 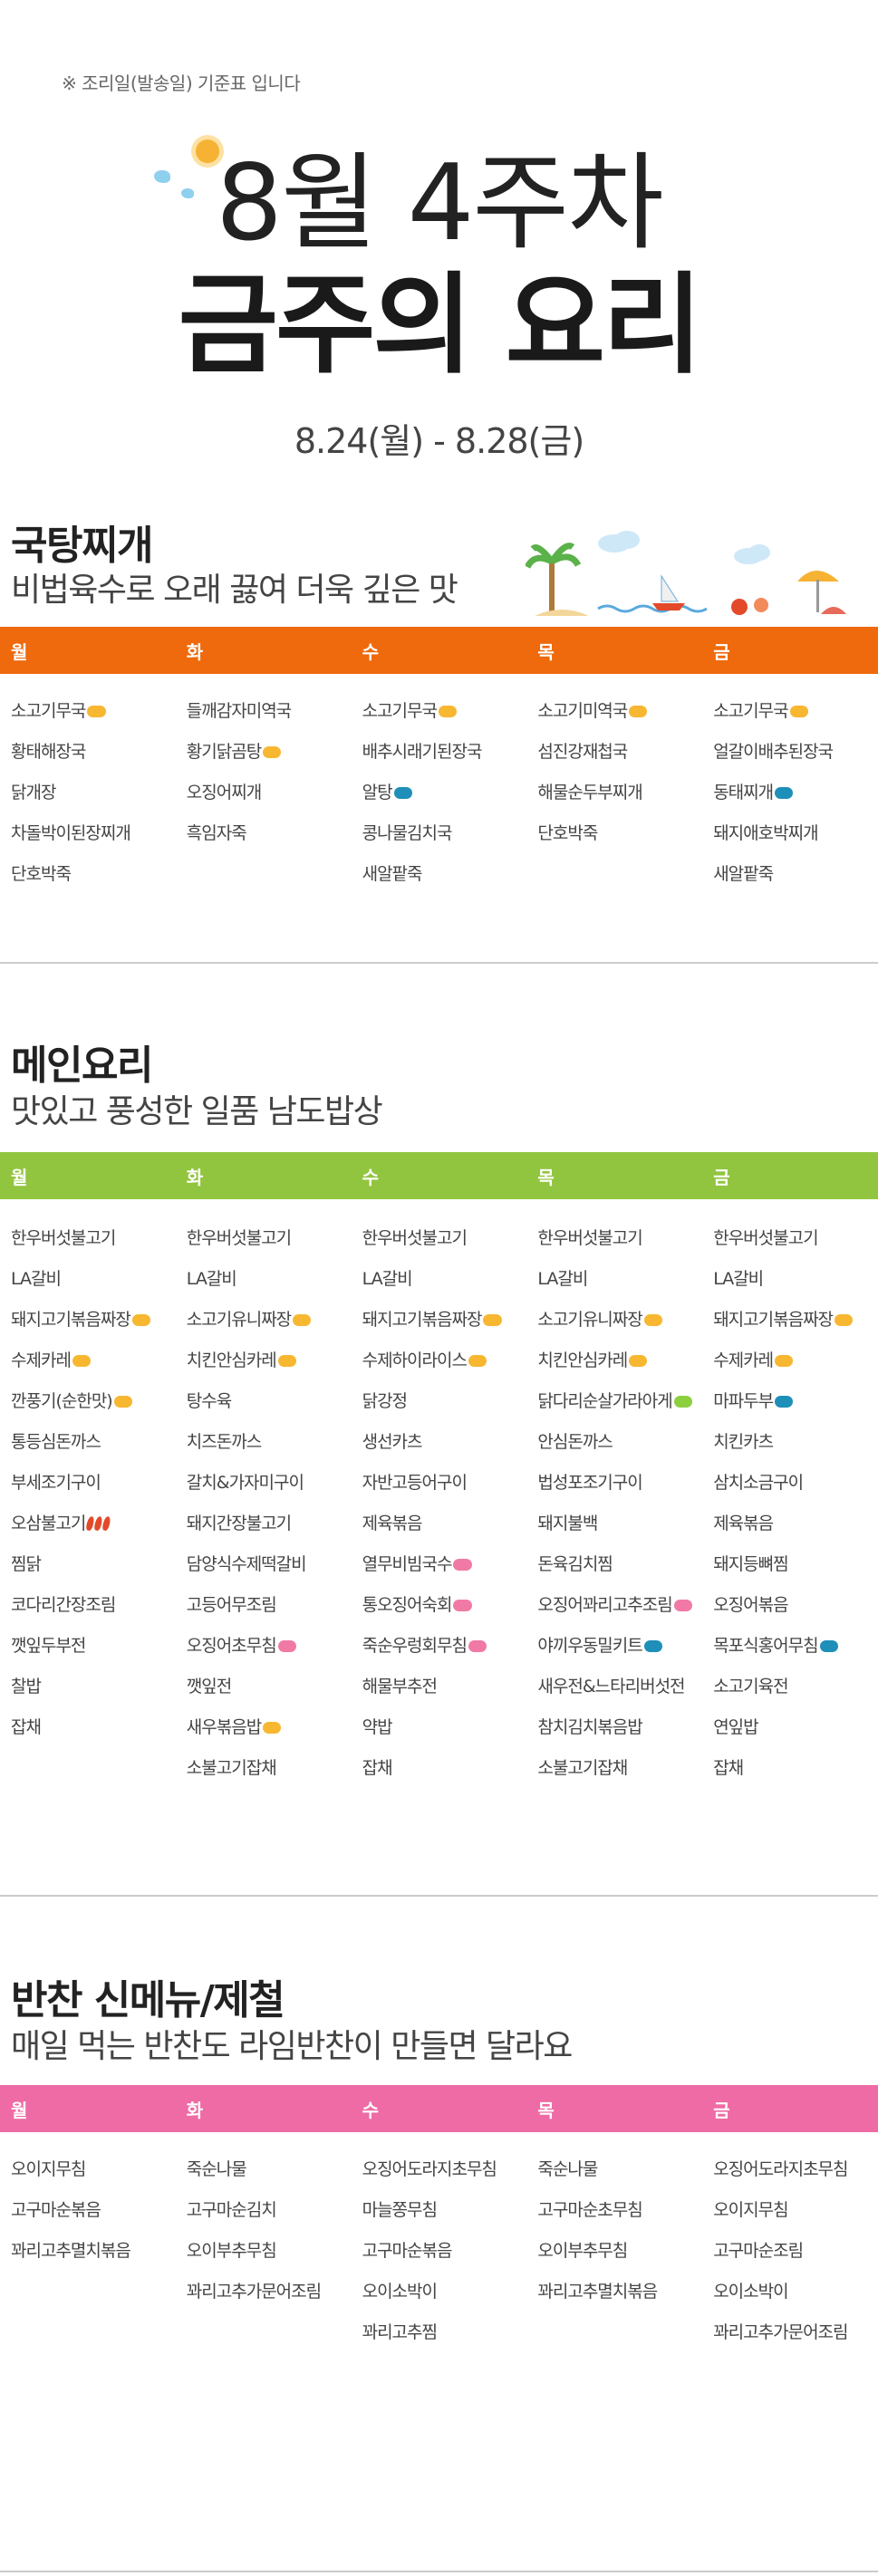 I want to click on menu-item: 코다리간장조림, so click(x=93, y=1611).